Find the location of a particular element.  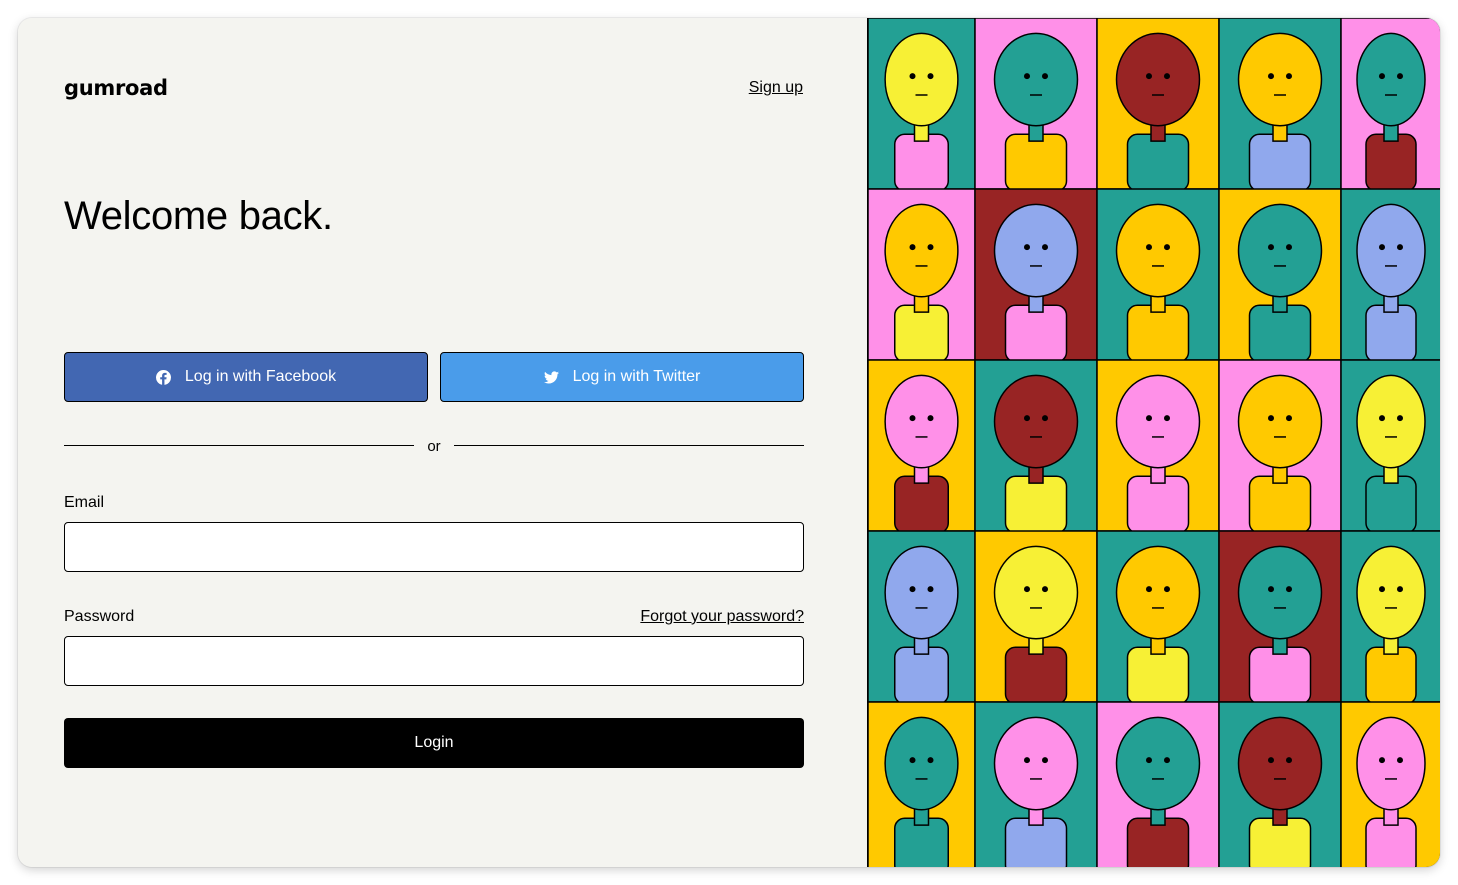

password-label: Password is located at coordinates (99, 616).